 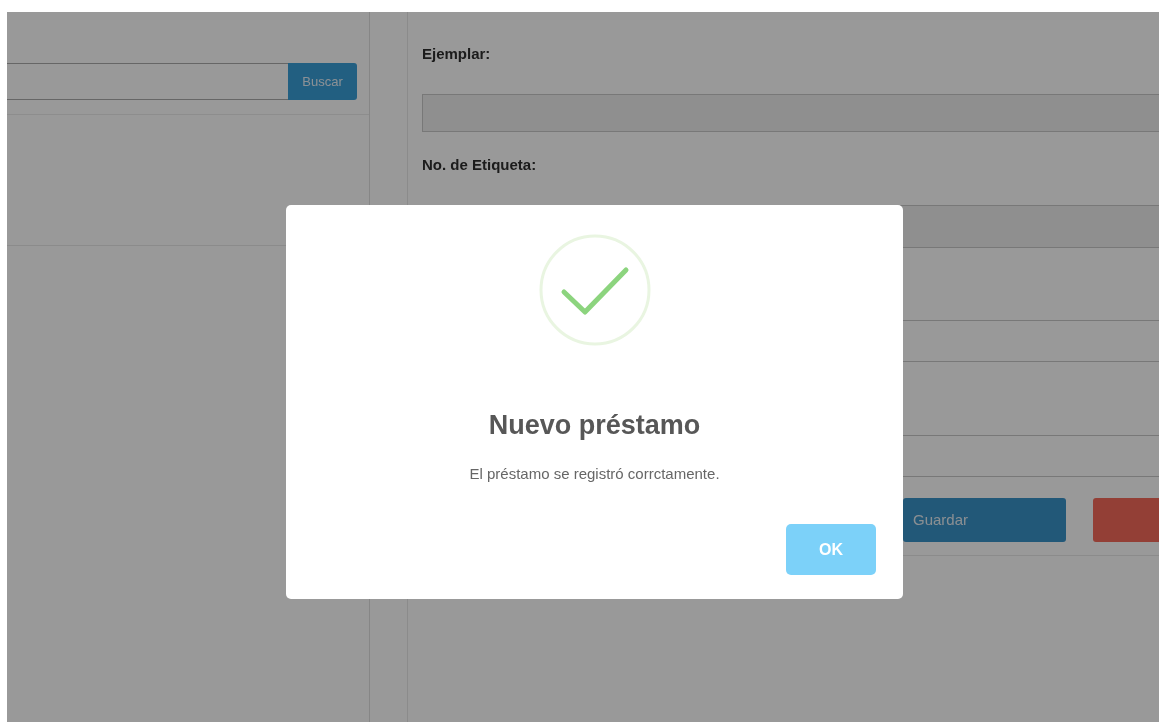 What do you see at coordinates (790, 113) in the screenshot?
I see `input-field` at bounding box center [790, 113].